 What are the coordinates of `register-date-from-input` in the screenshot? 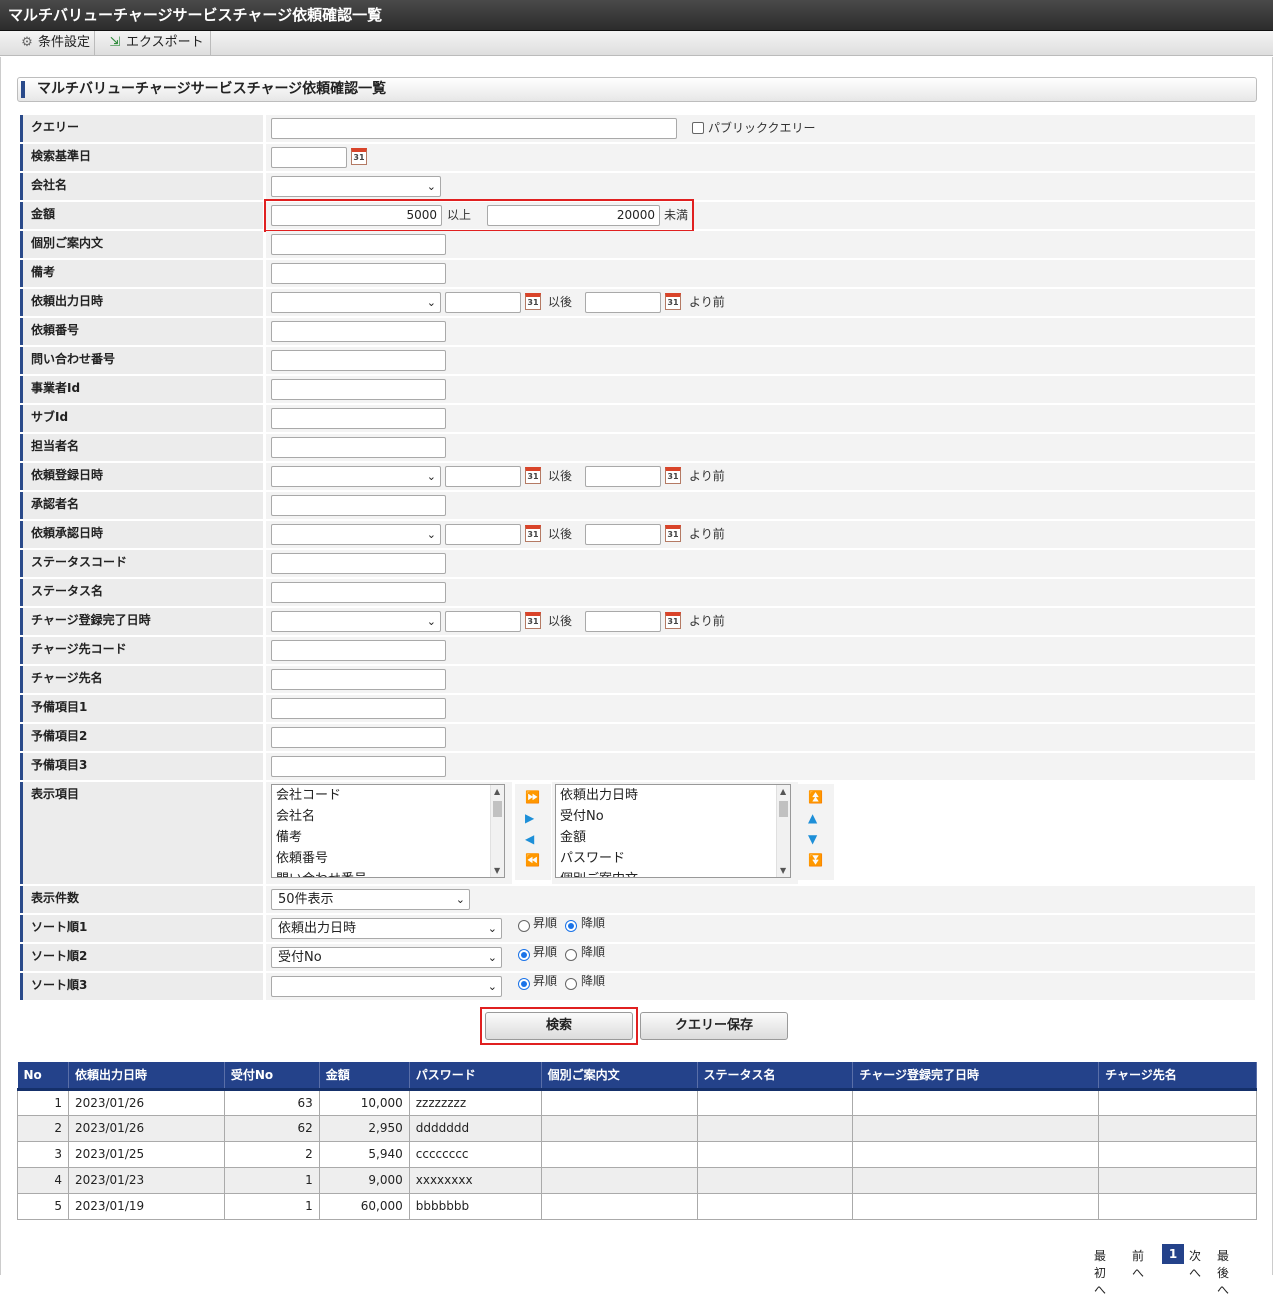 It's located at (483, 476).